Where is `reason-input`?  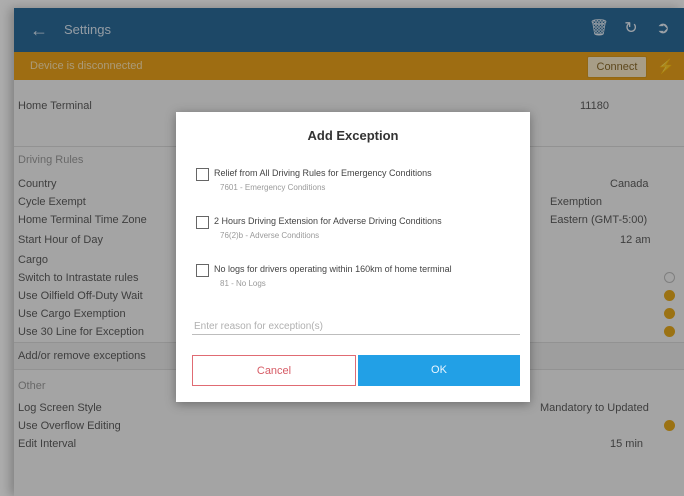 reason-input is located at coordinates (358, 326).